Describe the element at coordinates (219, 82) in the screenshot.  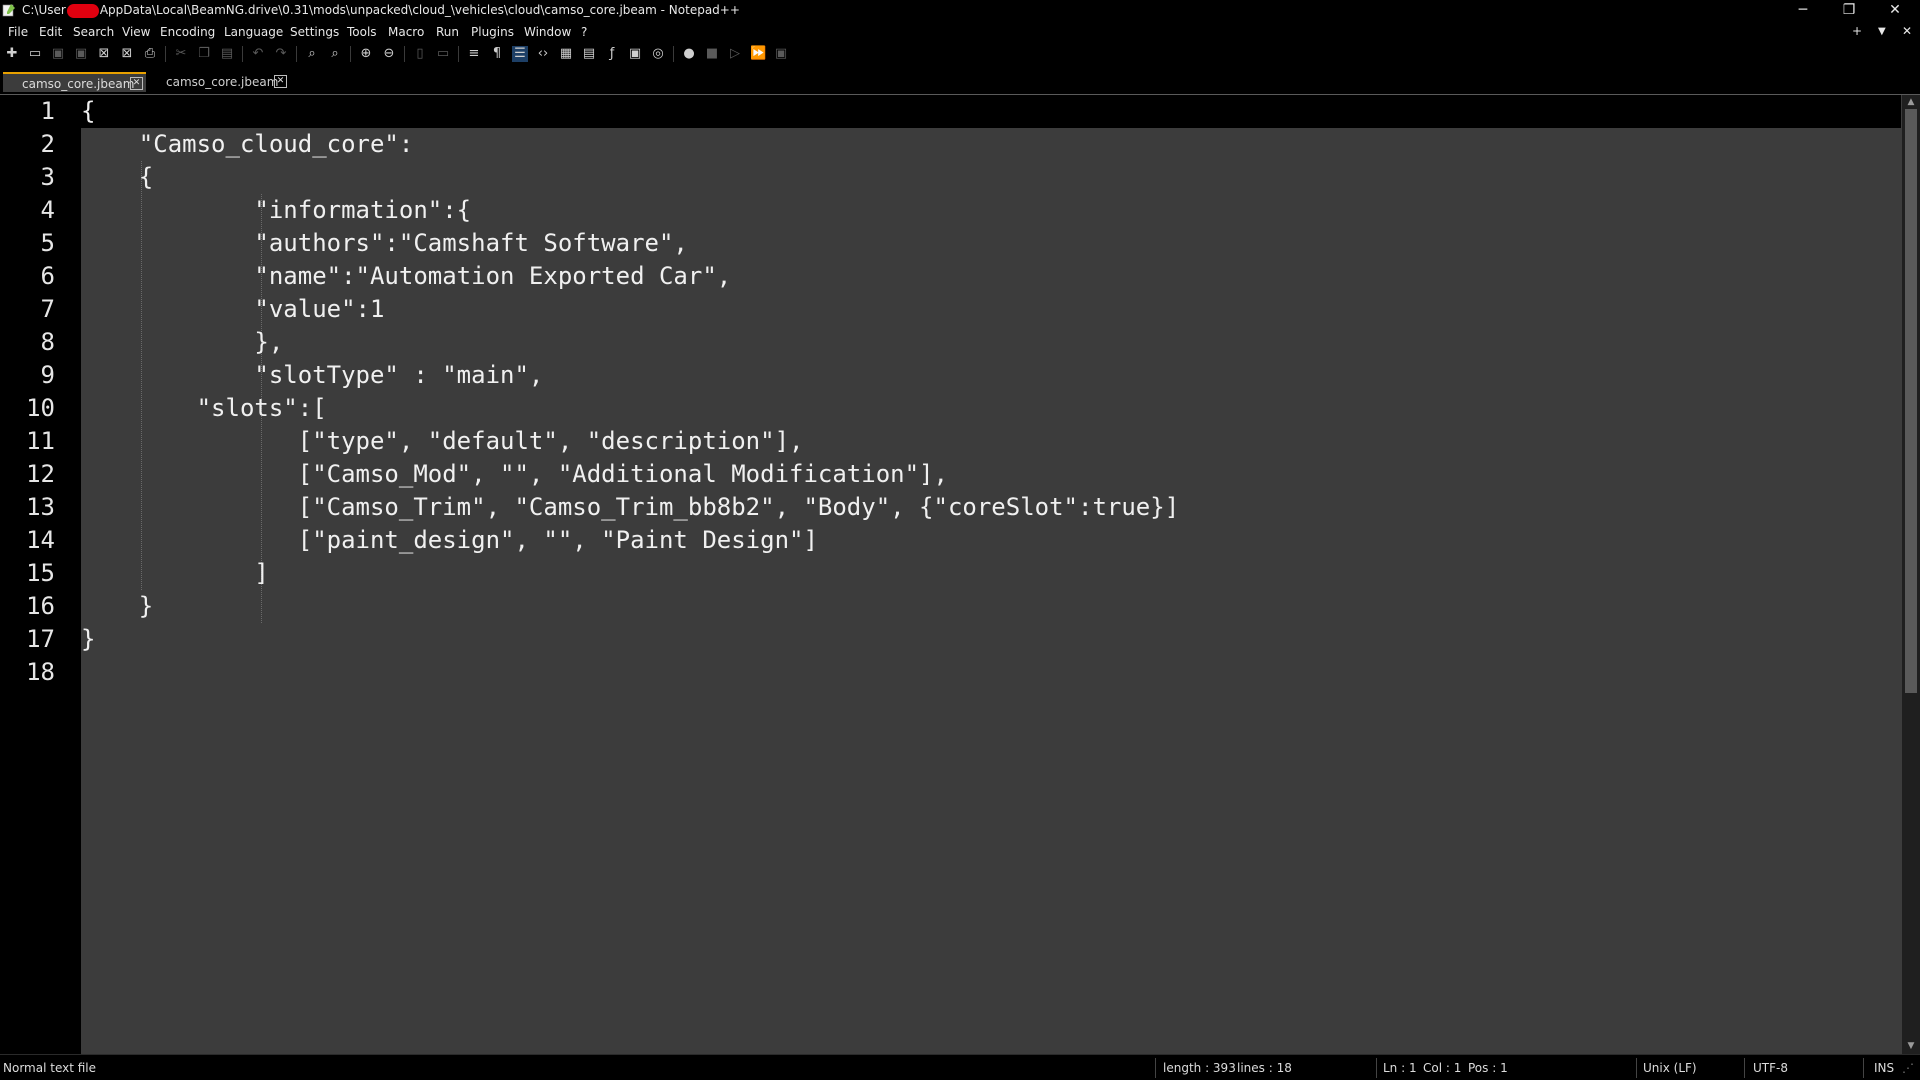
I see `tab-camso-core: camso_core.jbeam ✕` at that location.